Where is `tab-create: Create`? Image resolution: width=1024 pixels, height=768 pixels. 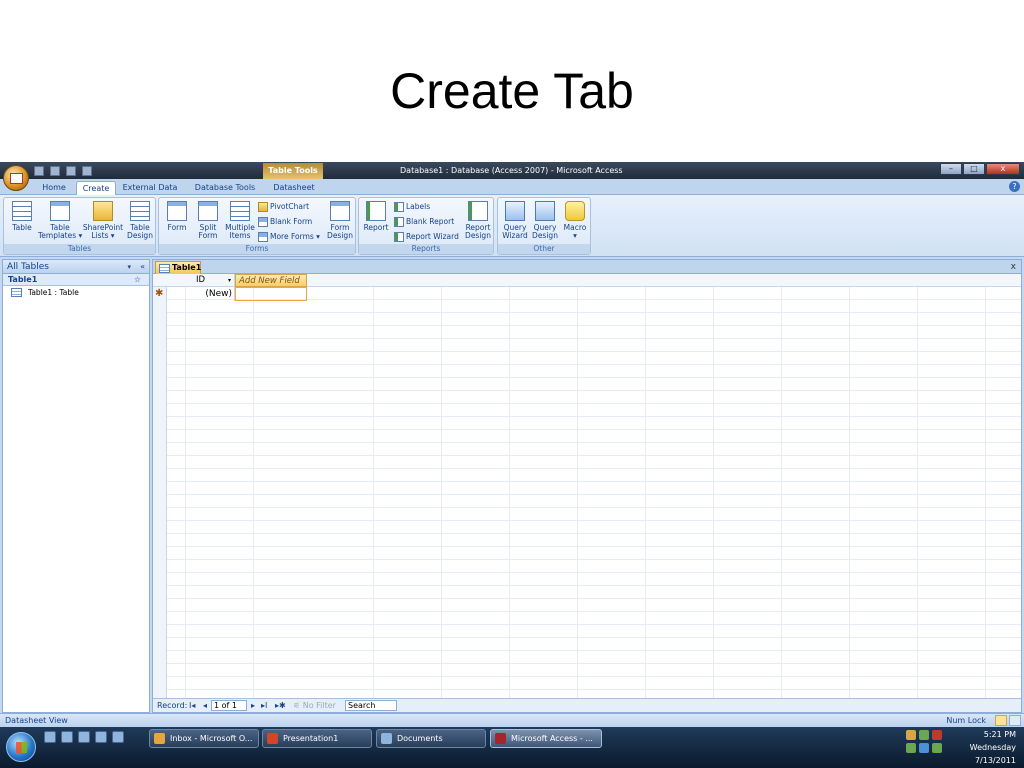 tab-create: Create is located at coordinates (96, 188).